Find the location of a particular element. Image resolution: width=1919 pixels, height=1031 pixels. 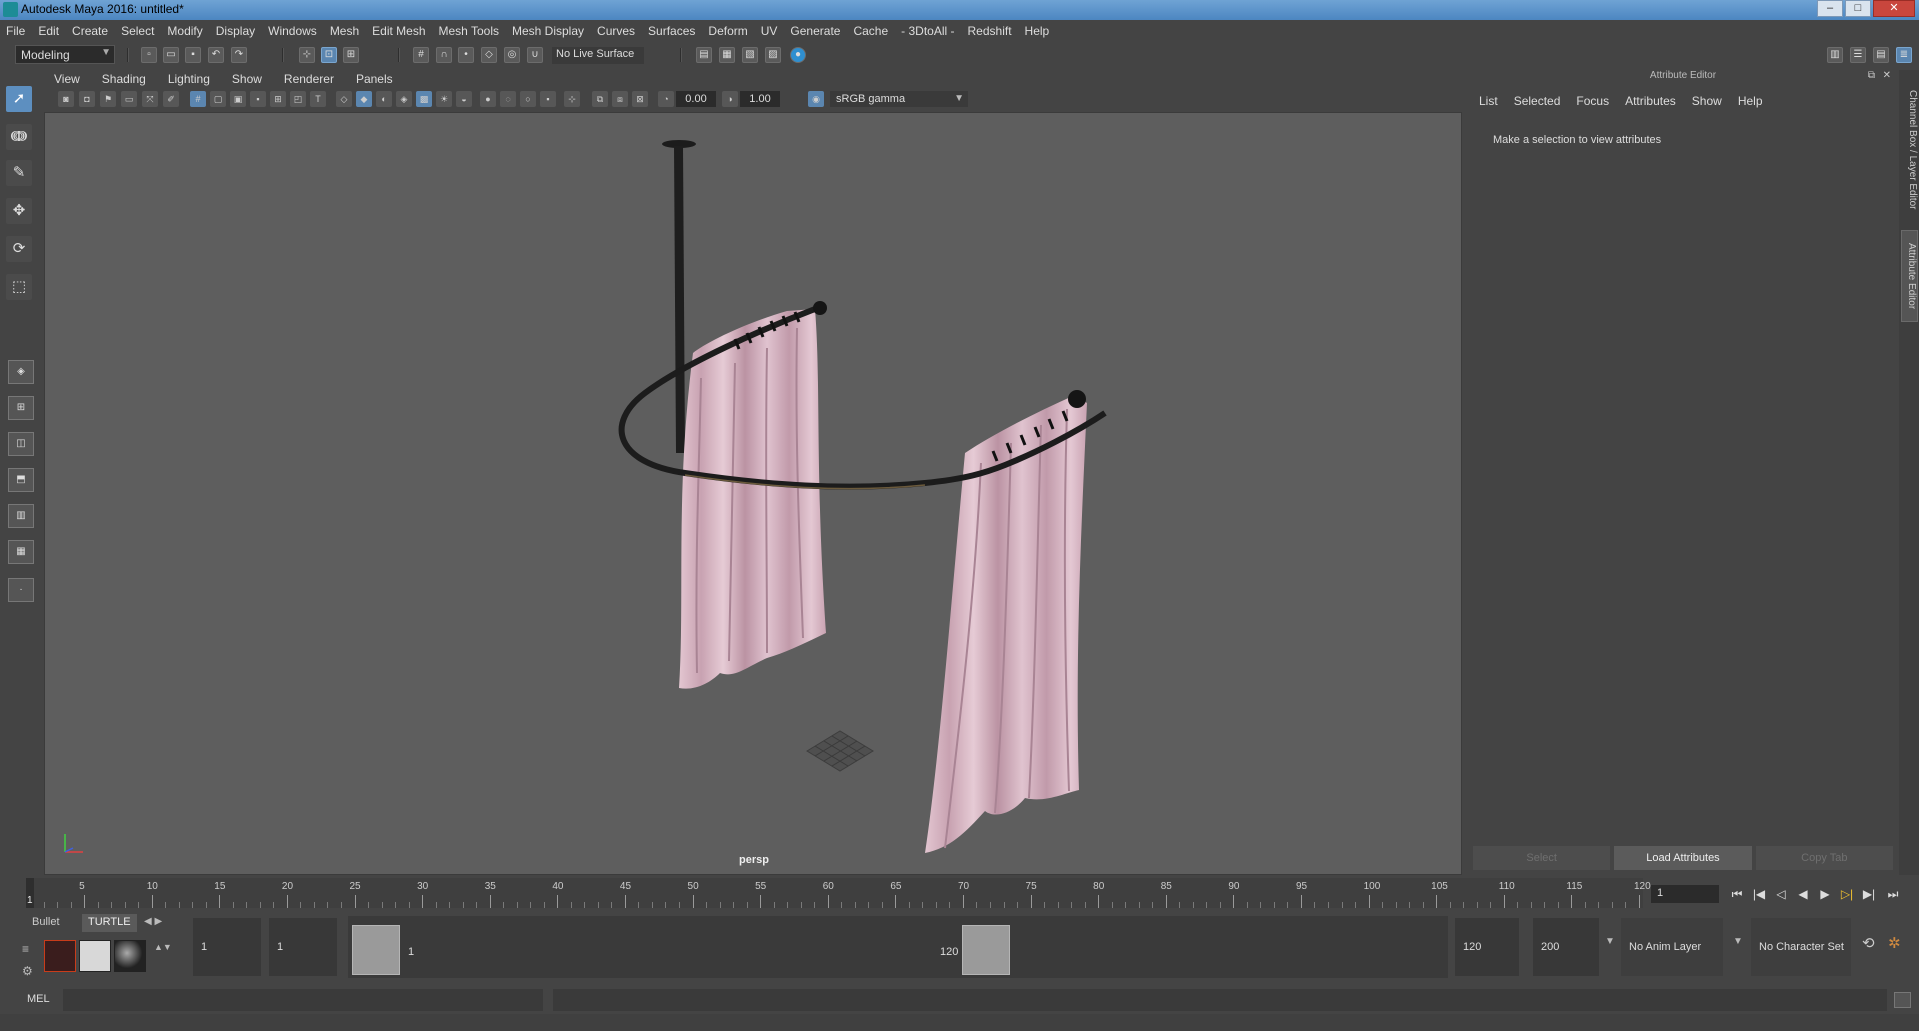

save-scene-icon: ▪ is located at coordinates (193, 55).